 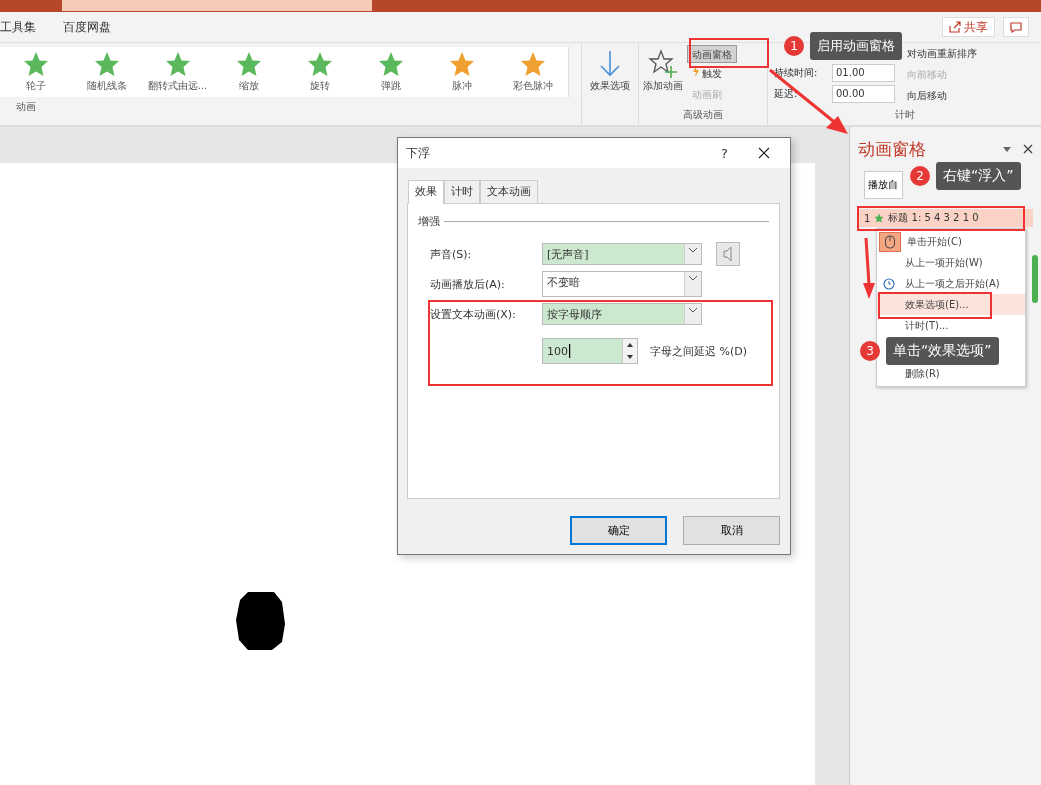 What do you see at coordinates (951, 373) in the screenshot?
I see `menu-item: 删除(R)` at bounding box center [951, 373].